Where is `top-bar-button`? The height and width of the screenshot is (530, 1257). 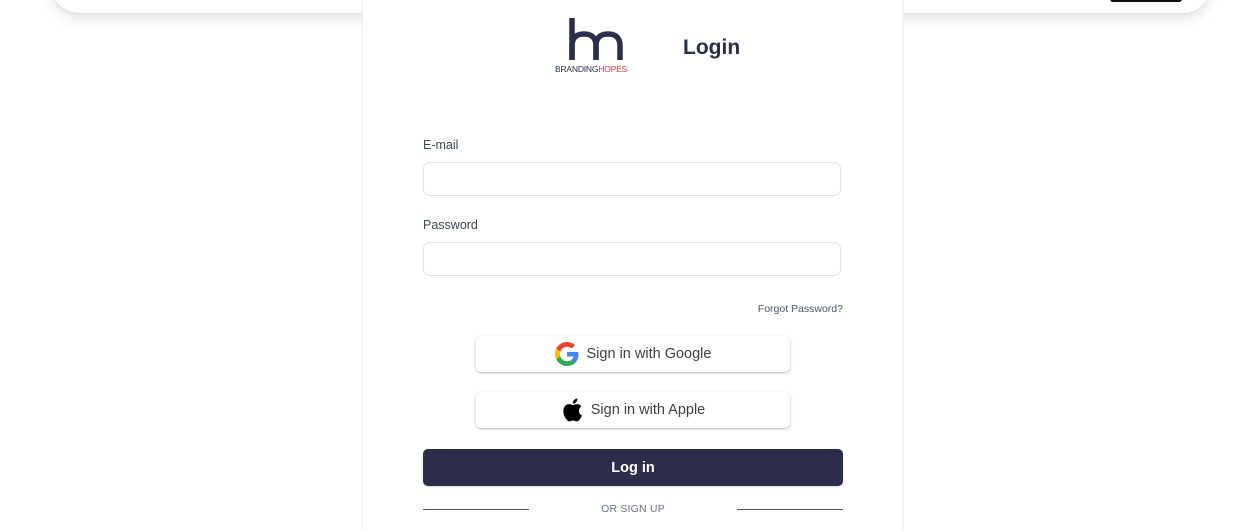
top-bar-button is located at coordinates (1146, 1).